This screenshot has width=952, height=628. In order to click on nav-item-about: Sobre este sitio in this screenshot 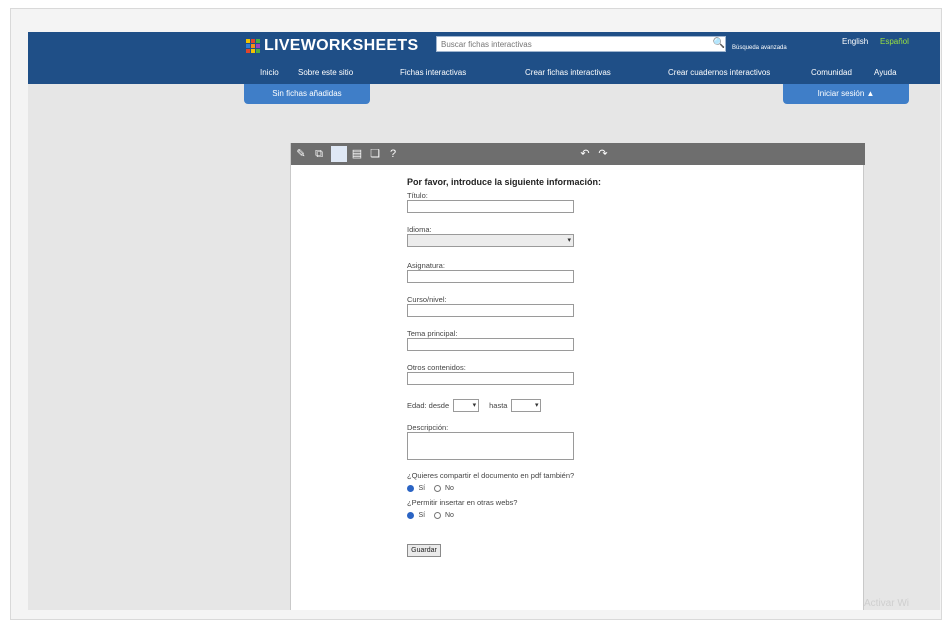, I will do `click(325, 72)`.